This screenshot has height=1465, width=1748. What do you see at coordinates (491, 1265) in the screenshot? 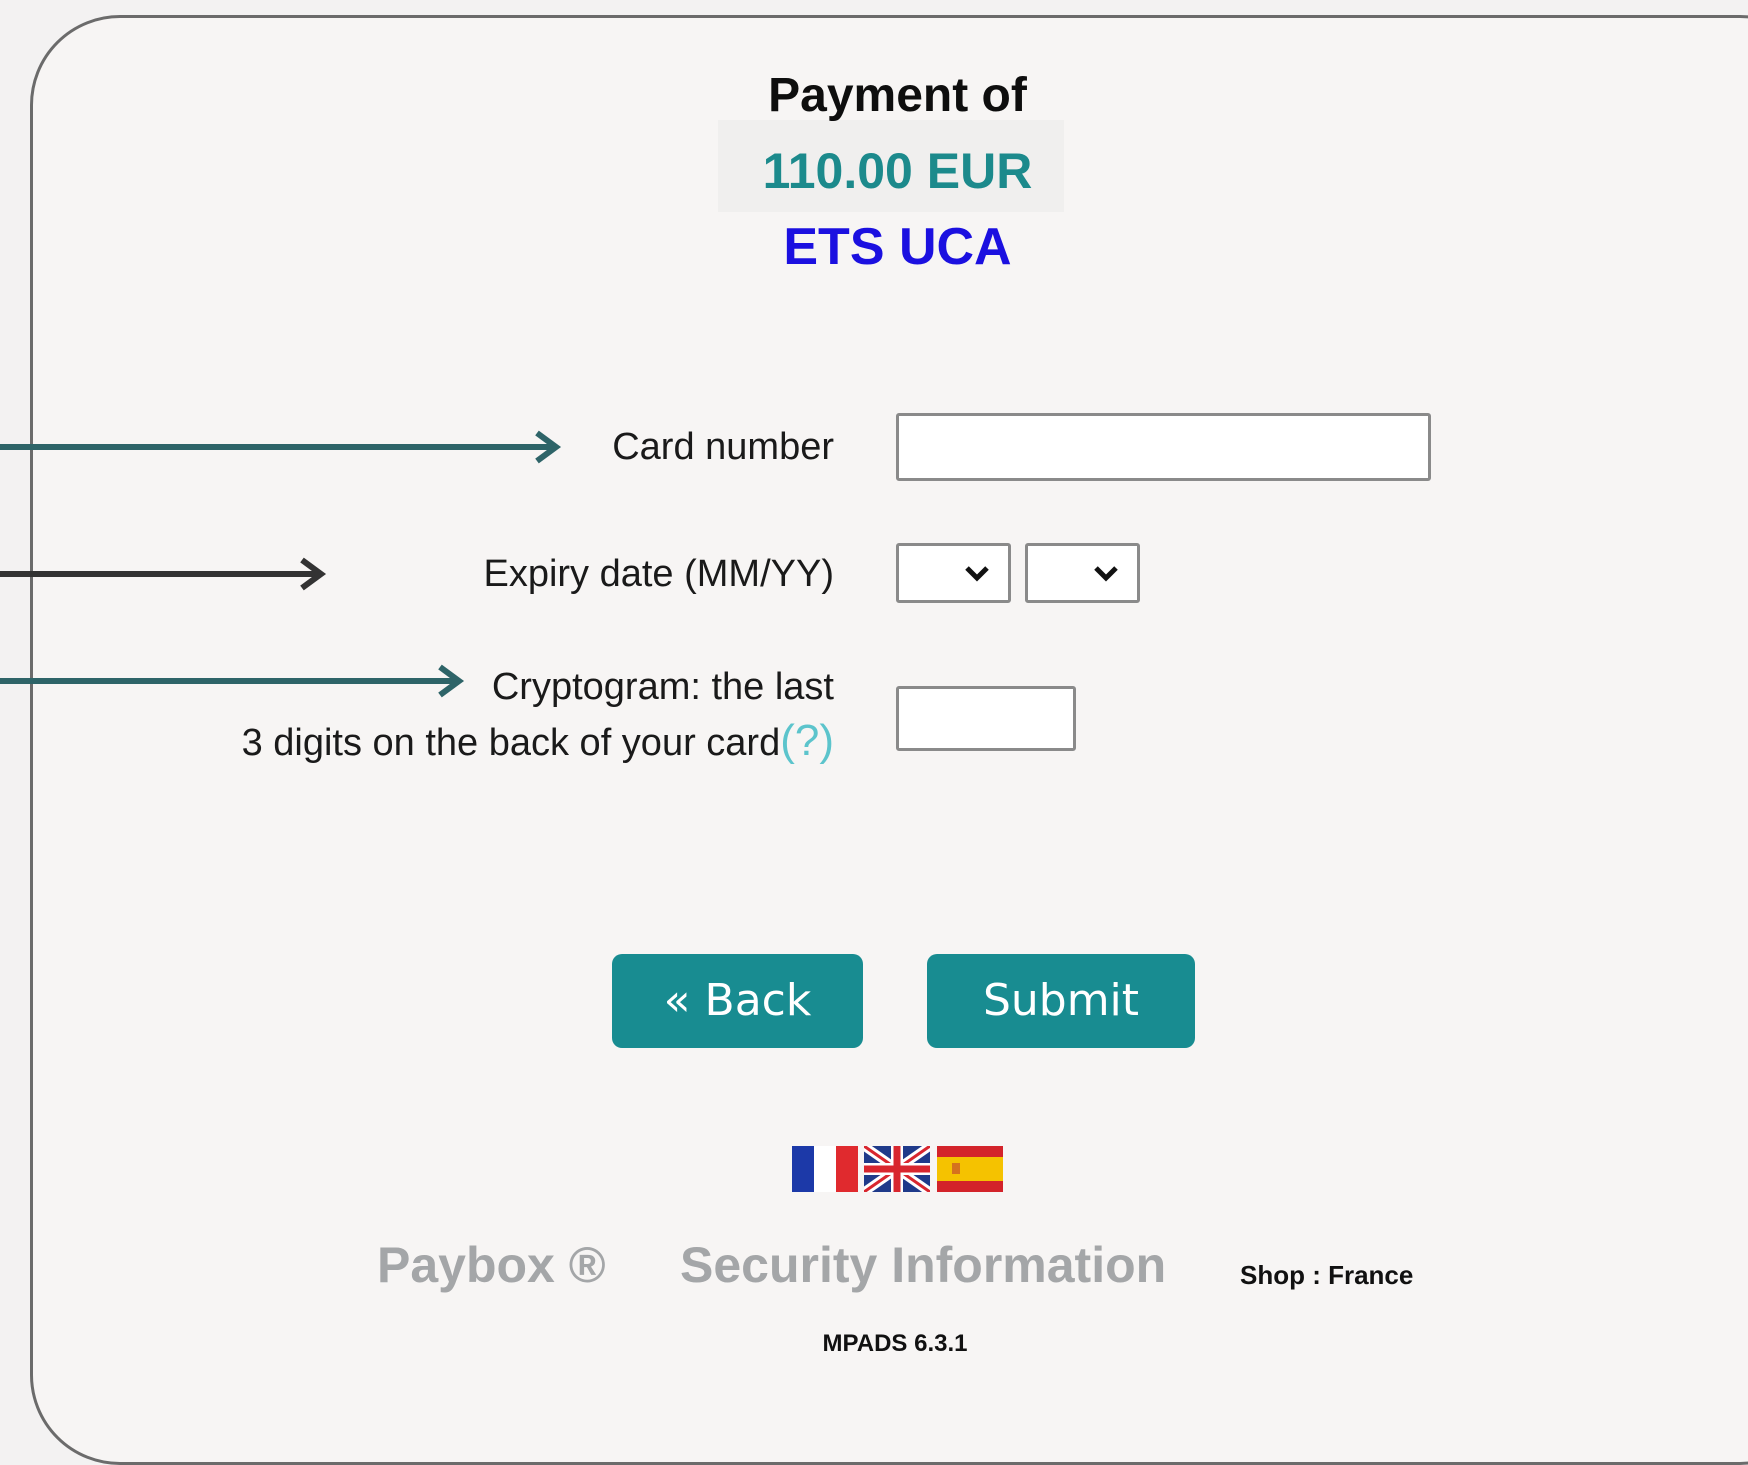
I see `paybox-link: Paybox ®` at bounding box center [491, 1265].